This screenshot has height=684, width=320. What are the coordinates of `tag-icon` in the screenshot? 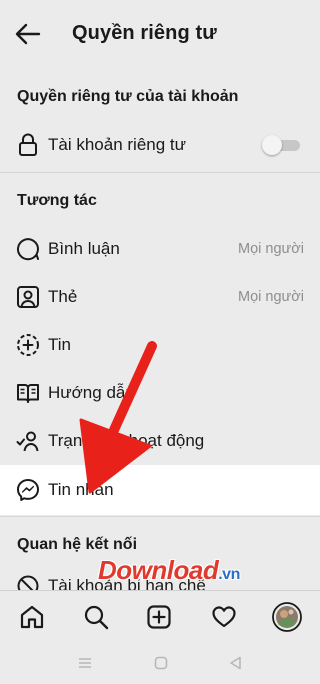 It's located at (28, 297).